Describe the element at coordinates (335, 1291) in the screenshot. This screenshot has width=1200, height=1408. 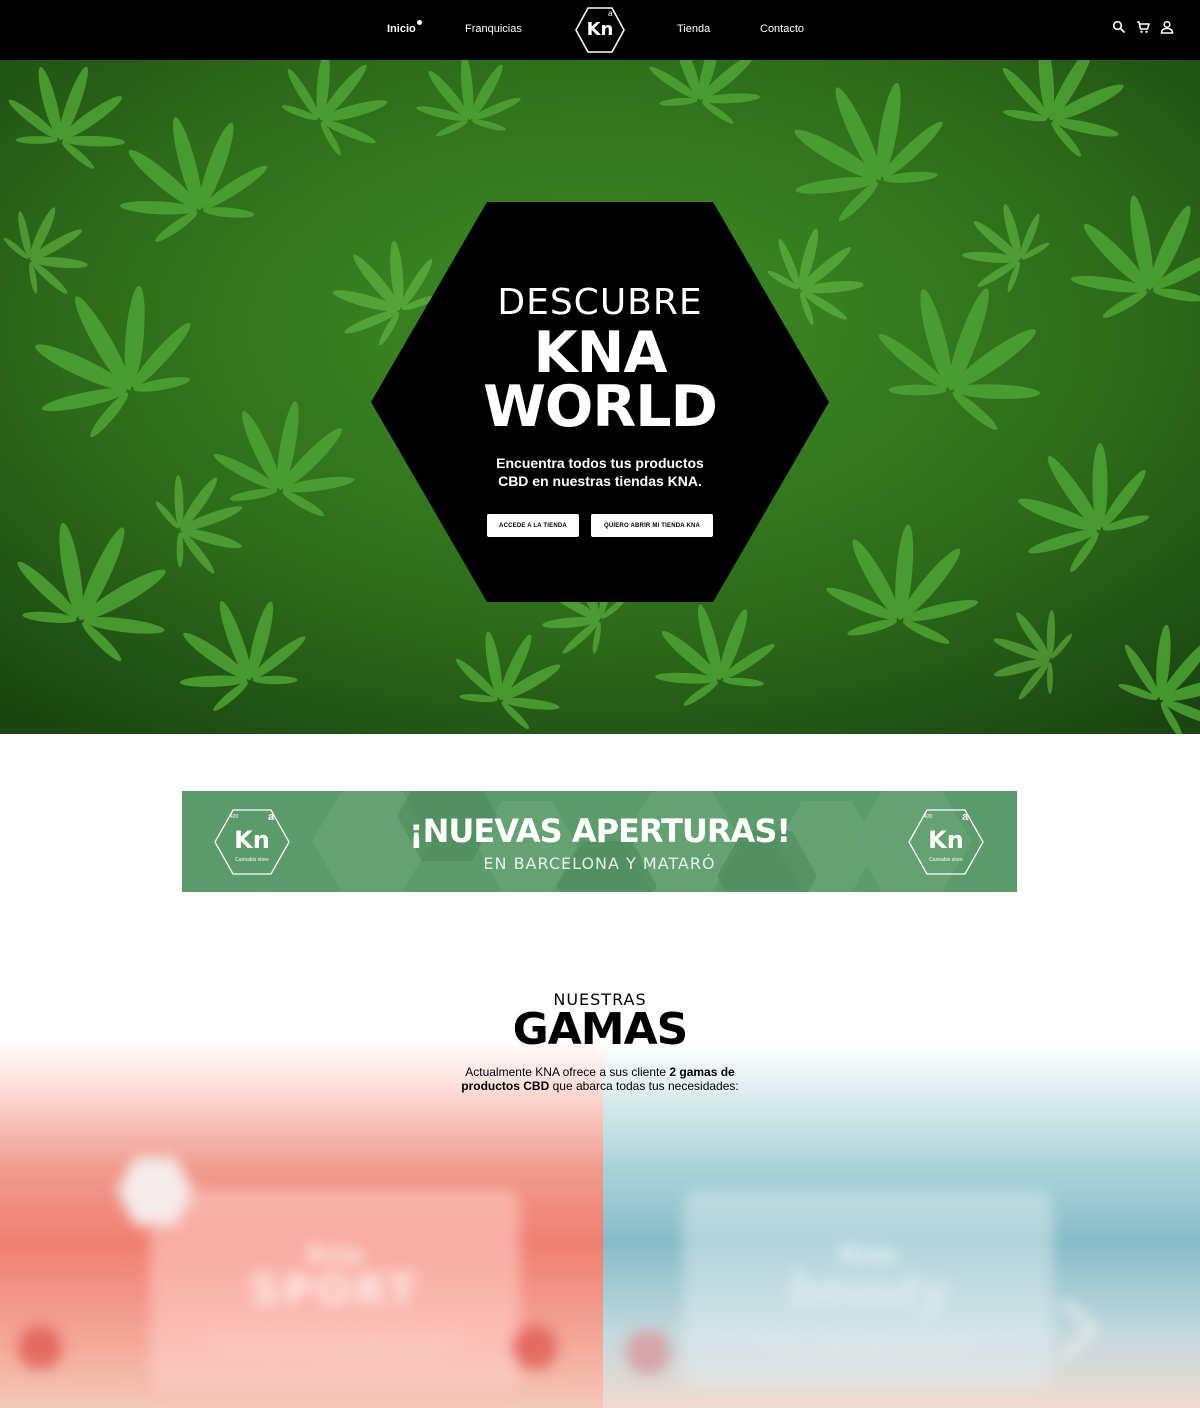
I see `sport-name: SPORT` at that location.